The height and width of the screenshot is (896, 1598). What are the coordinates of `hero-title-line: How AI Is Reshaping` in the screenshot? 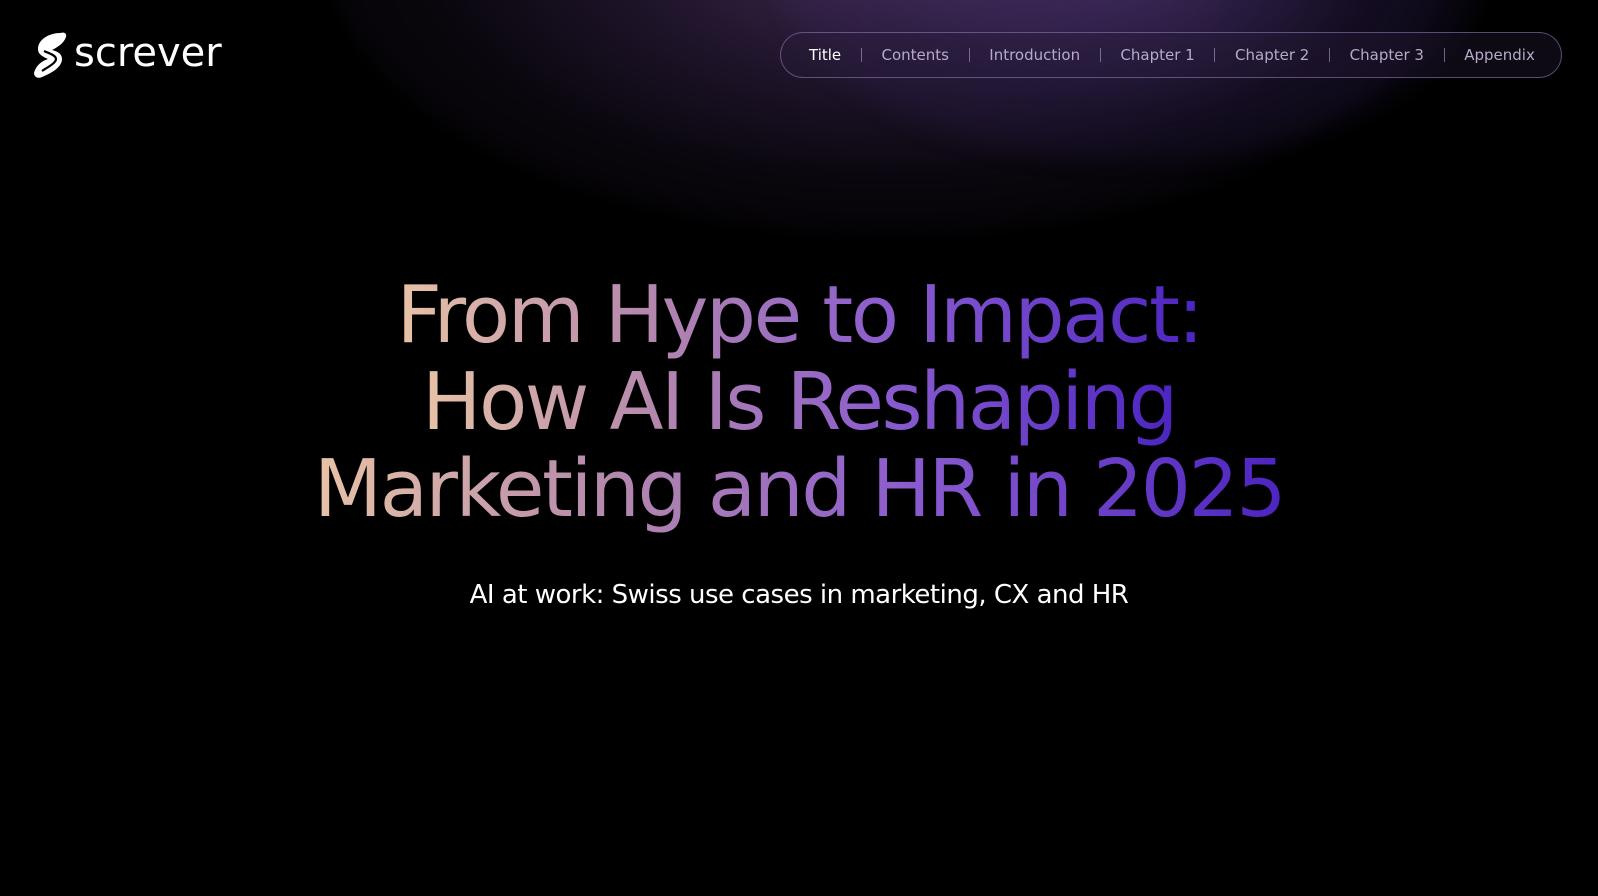 It's located at (799, 402).